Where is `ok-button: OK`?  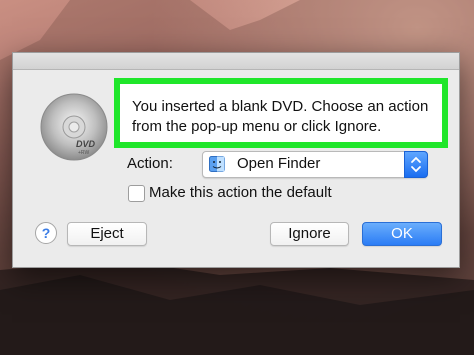 ok-button: OK is located at coordinates (402, 234).